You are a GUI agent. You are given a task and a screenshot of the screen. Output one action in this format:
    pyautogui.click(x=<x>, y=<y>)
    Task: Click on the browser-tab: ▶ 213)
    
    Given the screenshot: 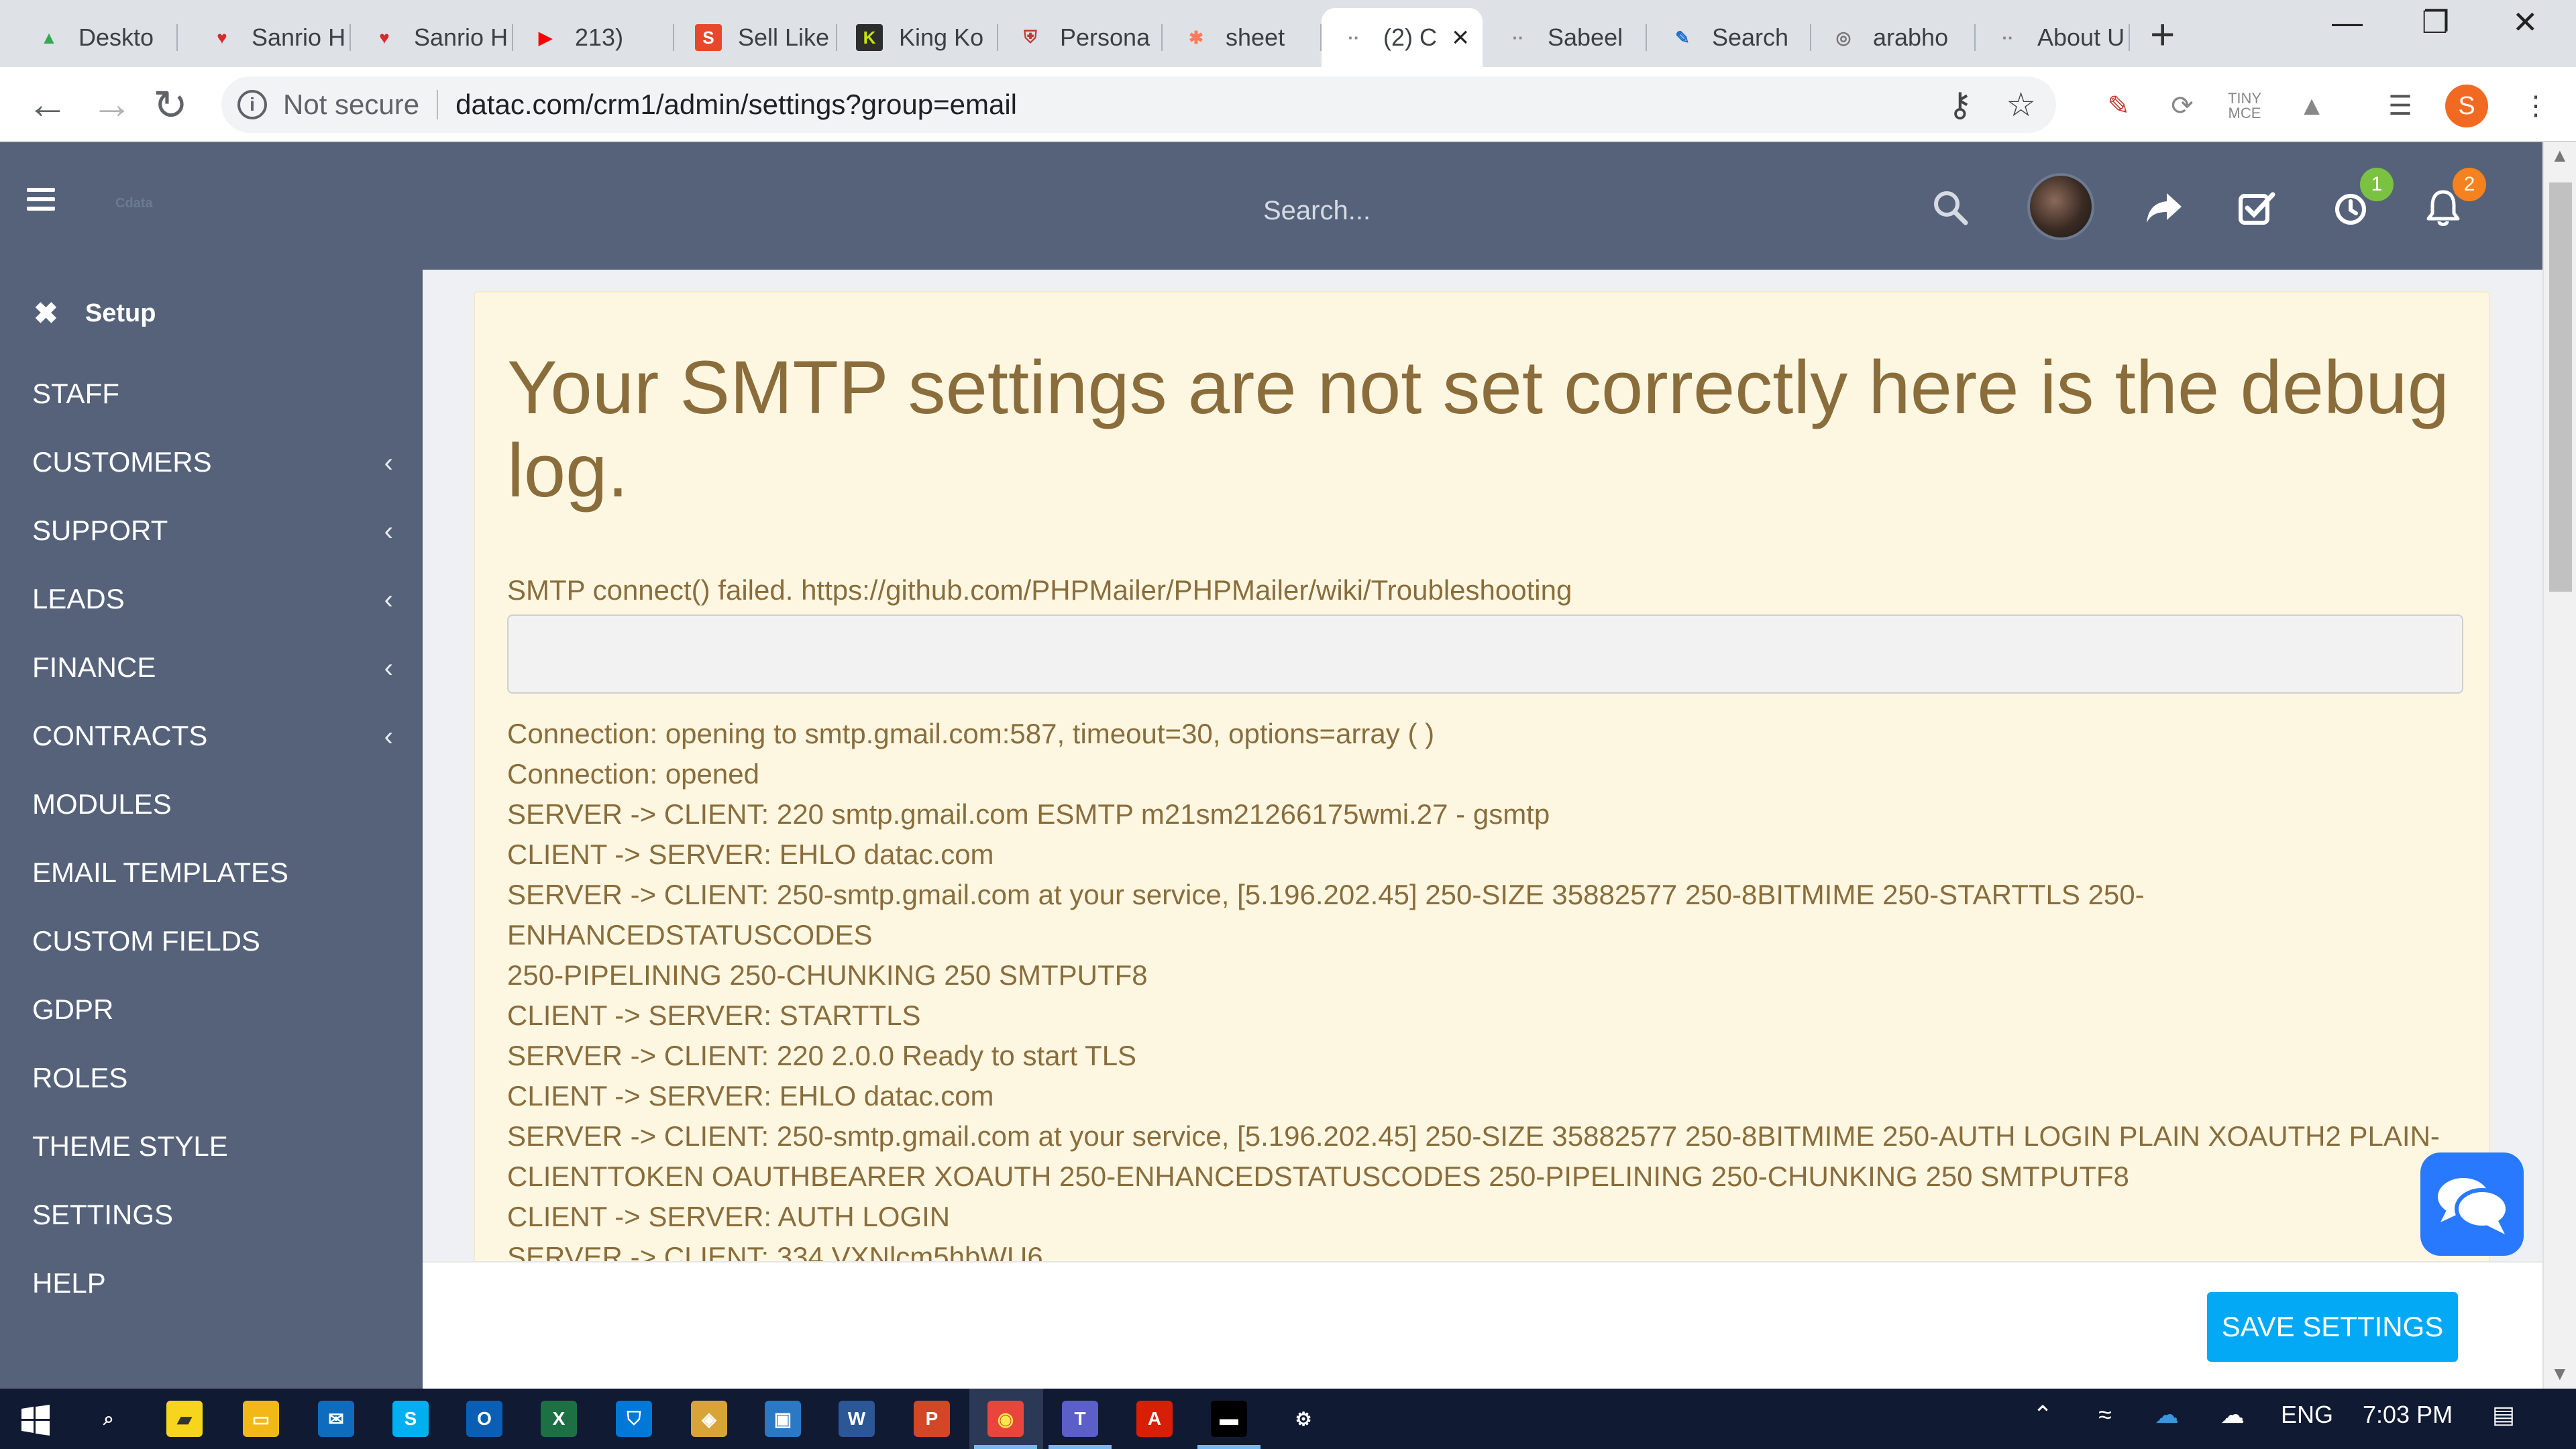 What is the action you would take?
    pyautogui.click(x=593, y=37)
    